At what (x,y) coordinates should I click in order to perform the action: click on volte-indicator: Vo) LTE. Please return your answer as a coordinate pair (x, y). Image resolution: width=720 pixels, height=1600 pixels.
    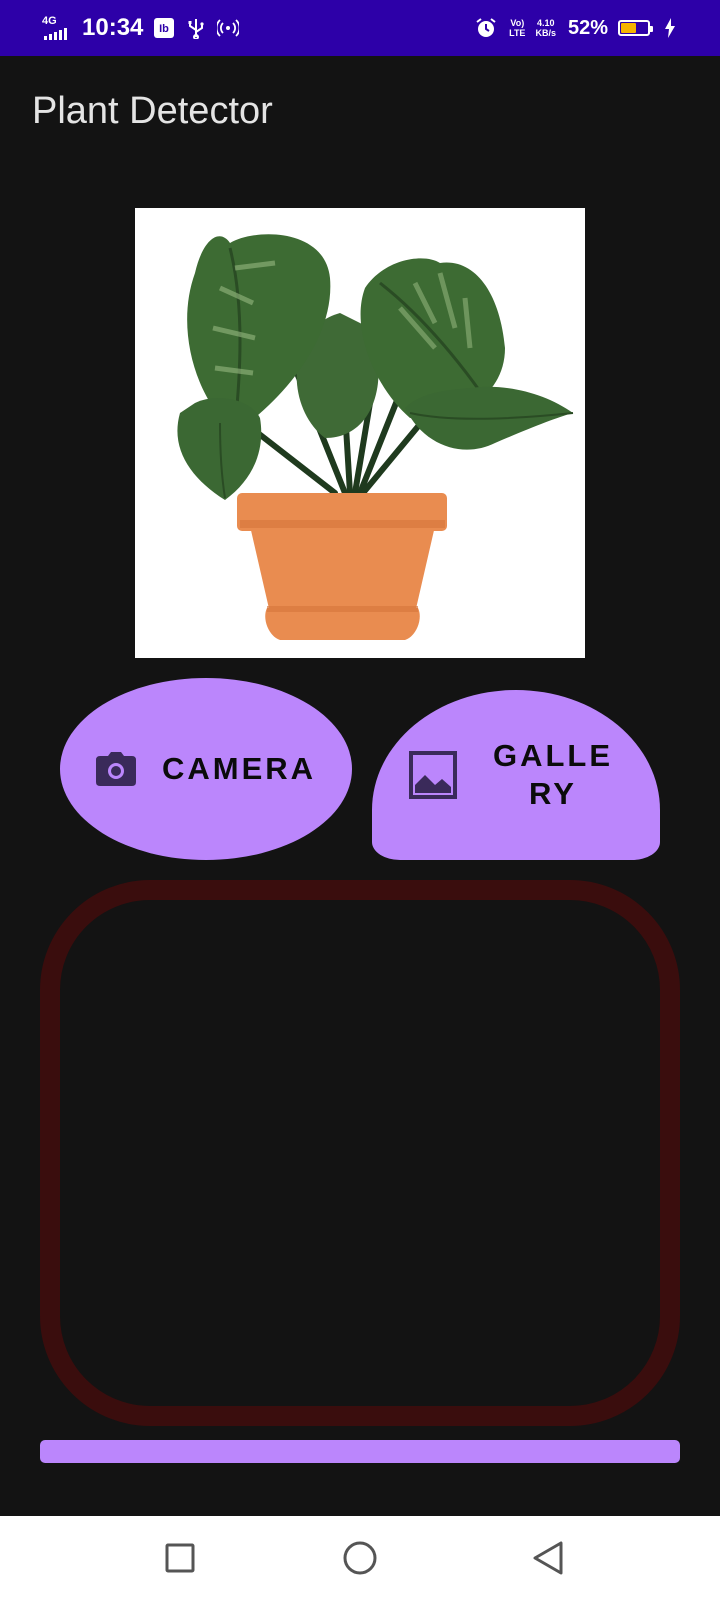
    Looking at the image, I should click on (517, 28).